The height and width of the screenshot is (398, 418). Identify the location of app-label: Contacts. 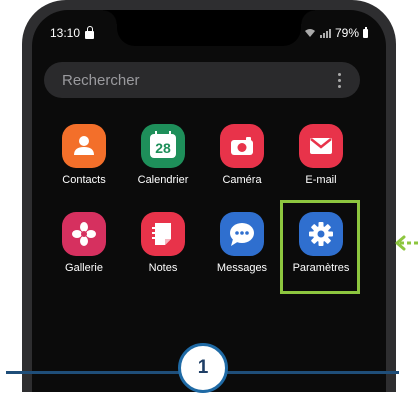
(84, 180).